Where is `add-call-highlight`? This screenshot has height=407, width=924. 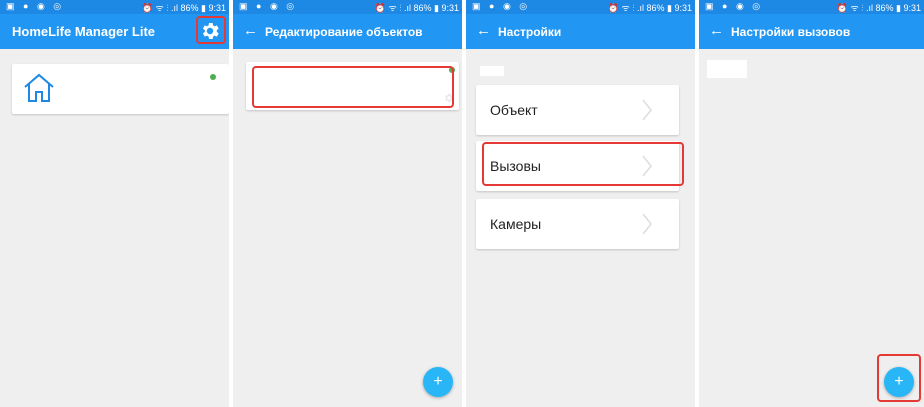 add-call-highlight is located at coordinates (899, 378).